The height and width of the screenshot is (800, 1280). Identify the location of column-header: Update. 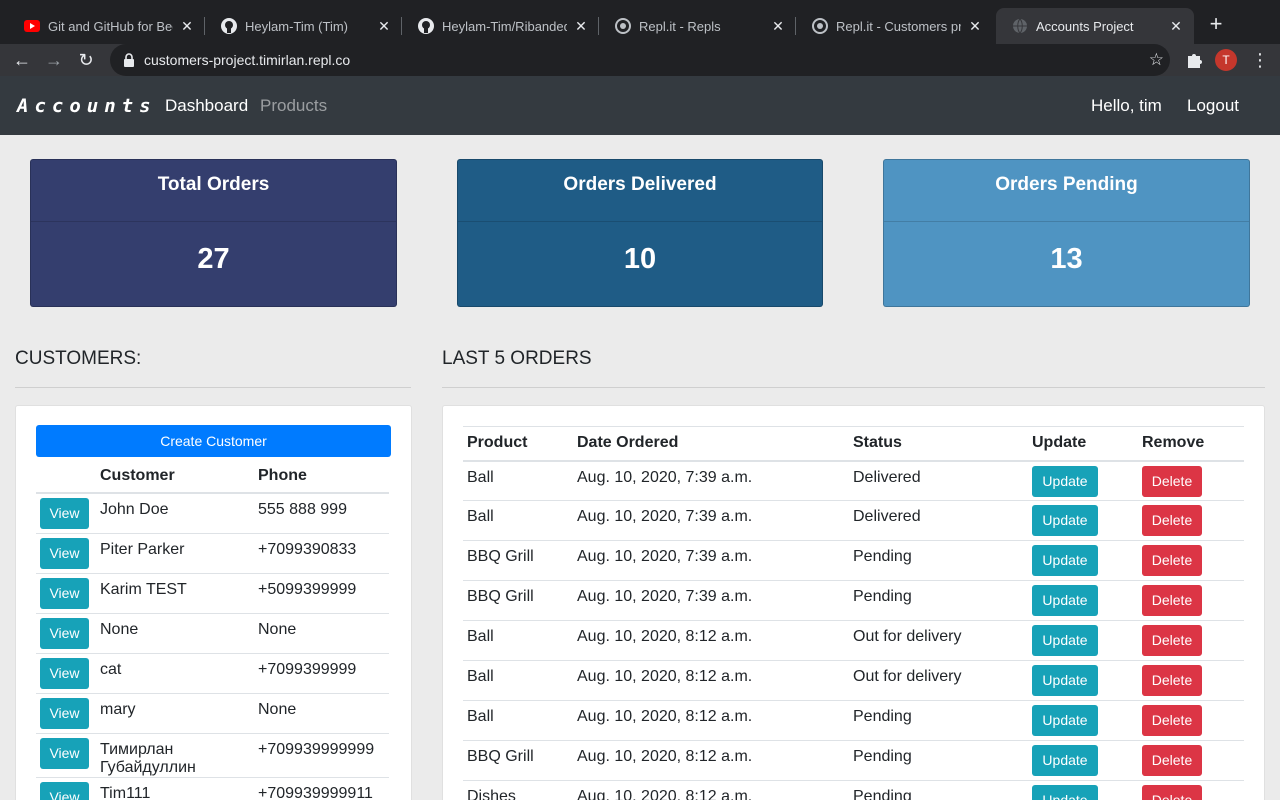
(1083, 444).